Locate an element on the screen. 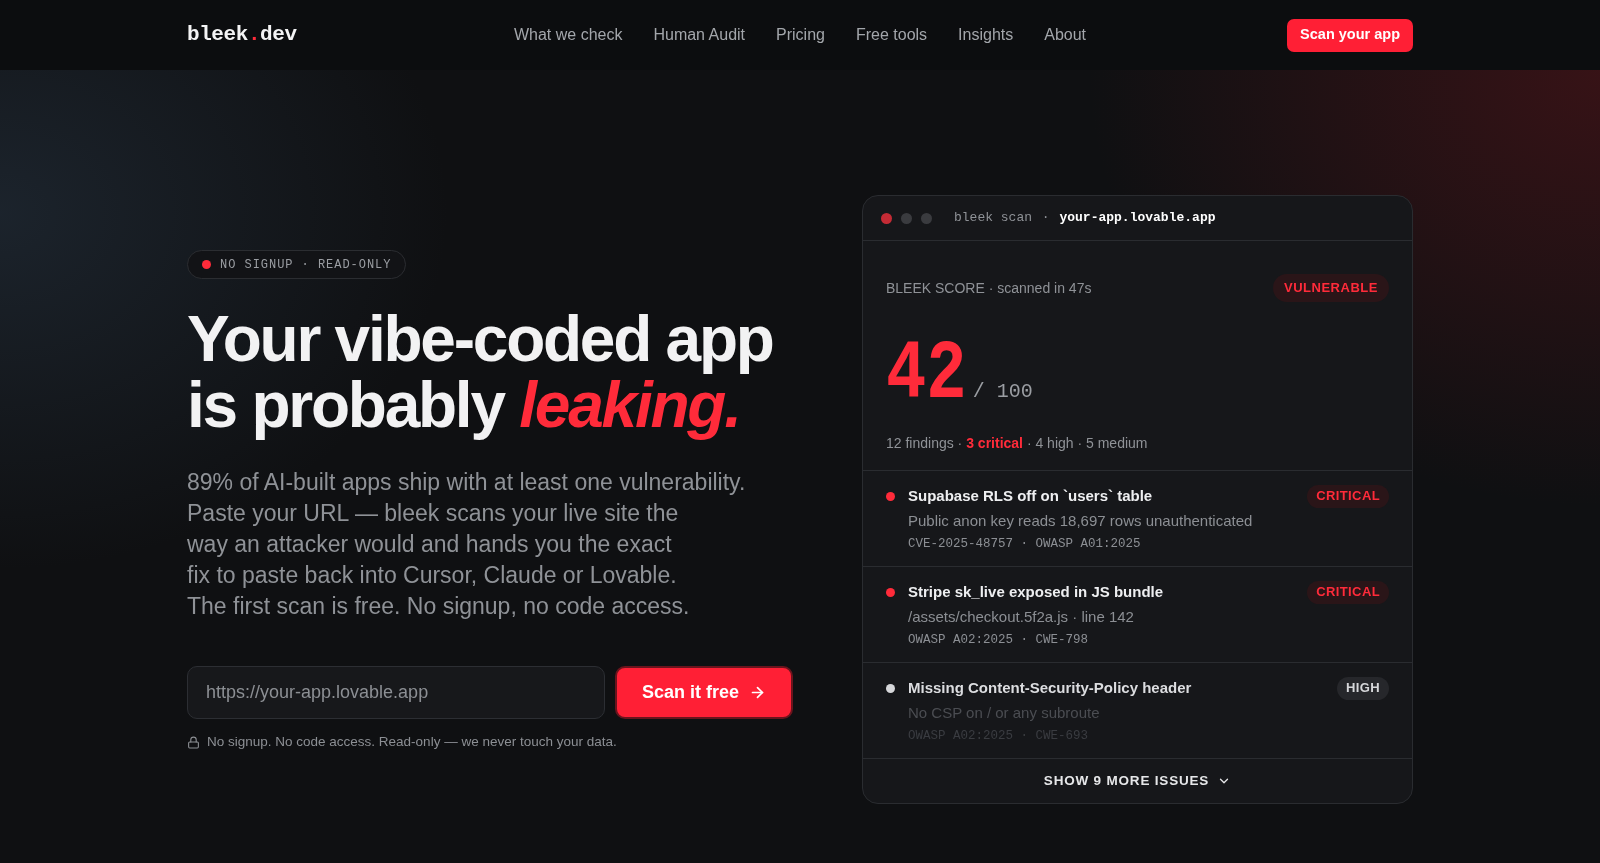  nav-link: Insights is located at coordinates (986, 35).